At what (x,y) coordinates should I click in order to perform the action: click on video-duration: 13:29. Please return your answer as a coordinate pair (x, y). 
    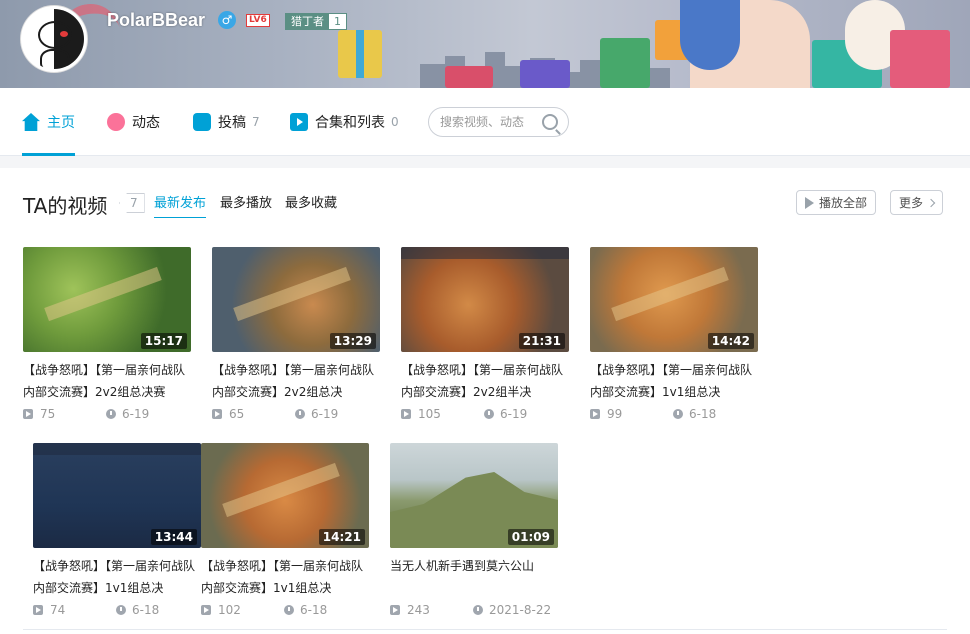
    Looking at the image, I should click on (352, 341).